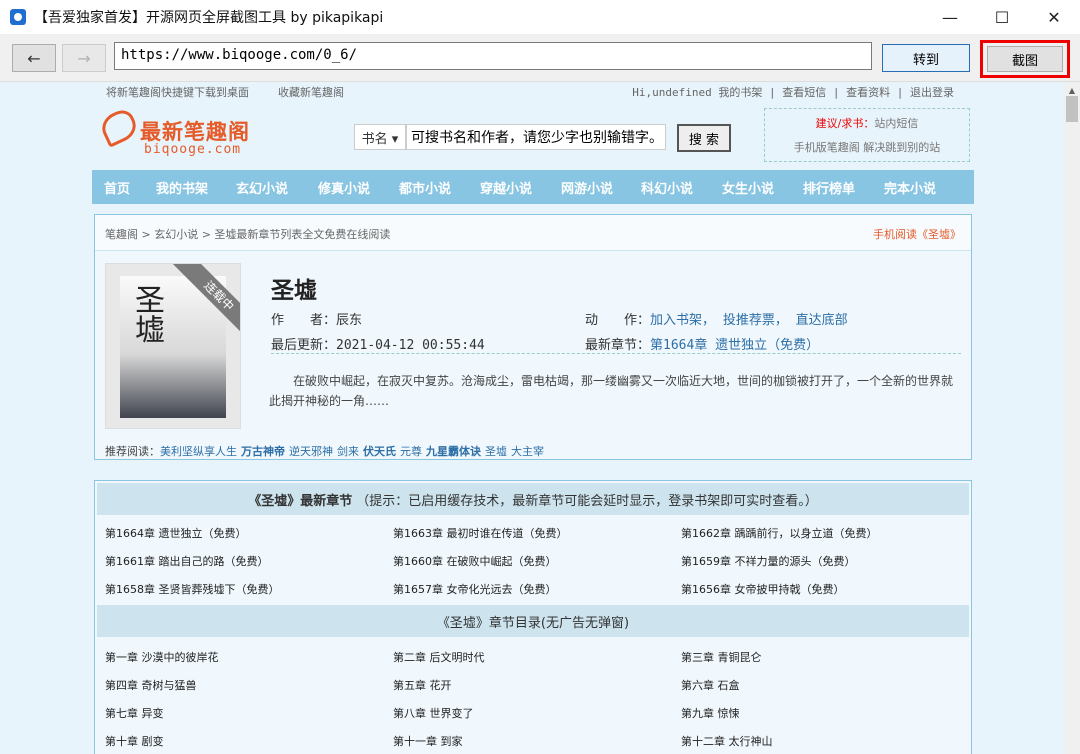 The width and height of the screenshot is (1080, 754). What do you see at coordinates (763, 589) in the screenshot?
I see `chapter-link: 第1656章 女帝披甲持戟（免费）` at bounding box center [763, 589].